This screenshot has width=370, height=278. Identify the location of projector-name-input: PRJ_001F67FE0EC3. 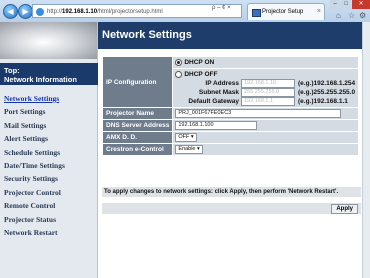
(258, 113).